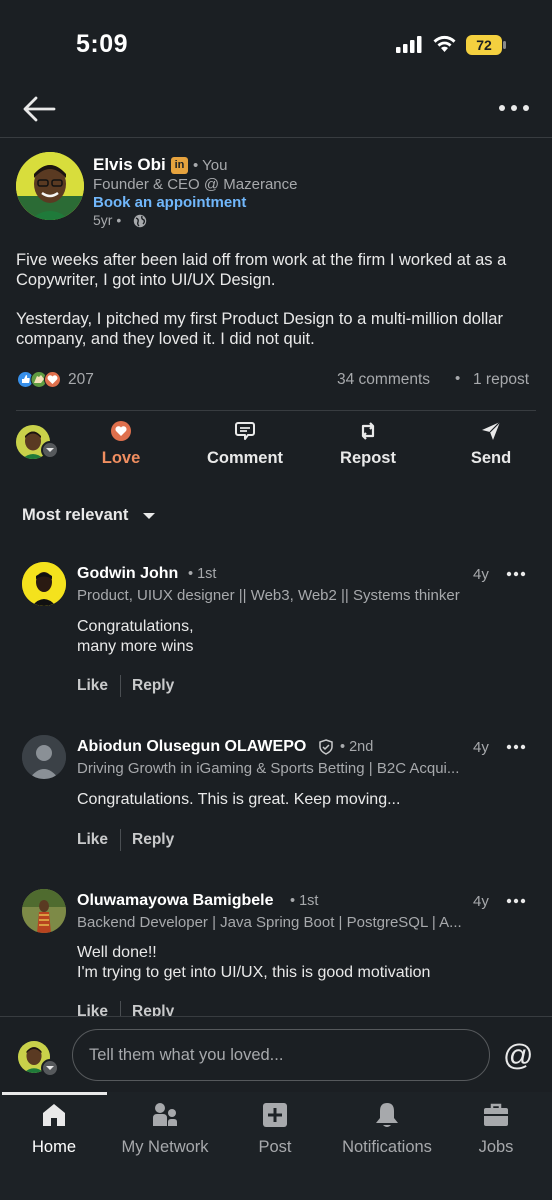  I want to click on comment-text: Congratulations, many more wins, so click(302, 637).